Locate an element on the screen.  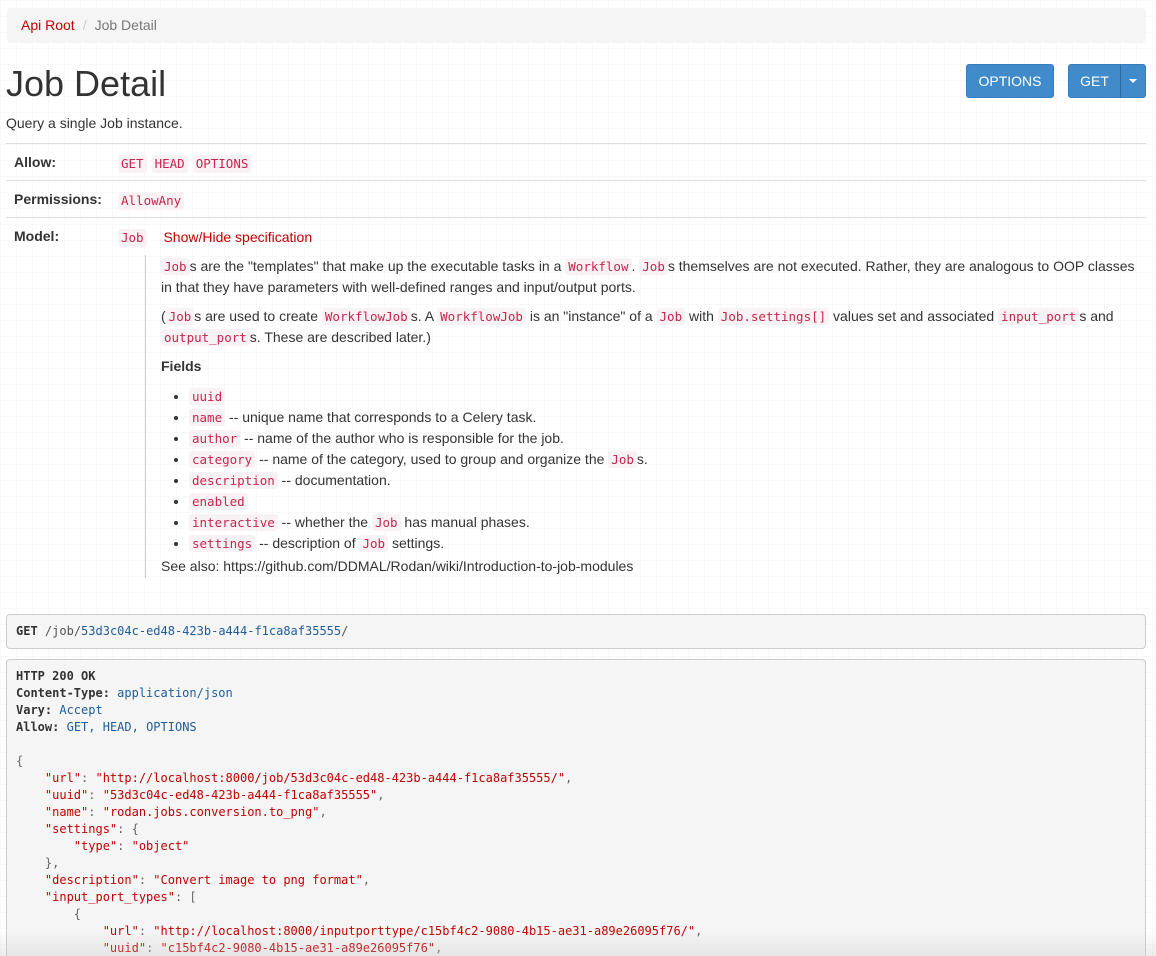
get-format-dropdown-button is located at coordinates (1133, 81).